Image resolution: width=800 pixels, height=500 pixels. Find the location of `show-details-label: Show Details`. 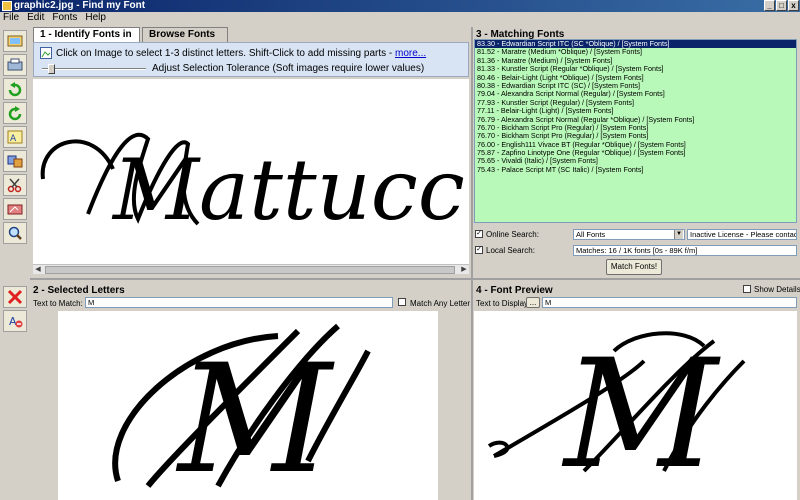

show-details-label: Show Details is located at coordinates (777, 289).